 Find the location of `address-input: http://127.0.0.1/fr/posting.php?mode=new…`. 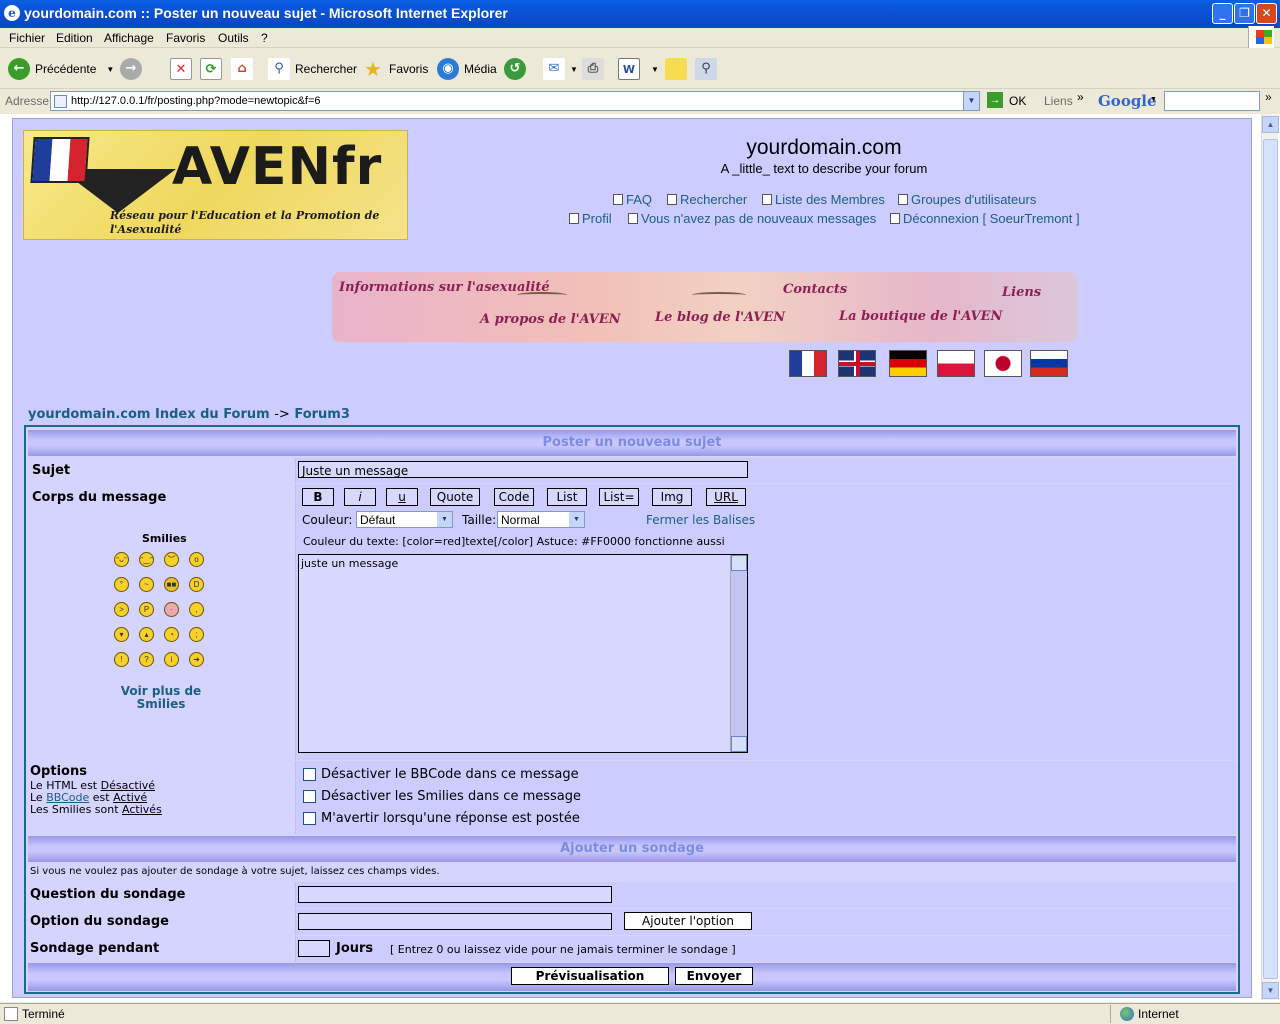

address-input: http://127.0.0.1/fr/posting.php?mode=new… is located at coordinates (515, 101).